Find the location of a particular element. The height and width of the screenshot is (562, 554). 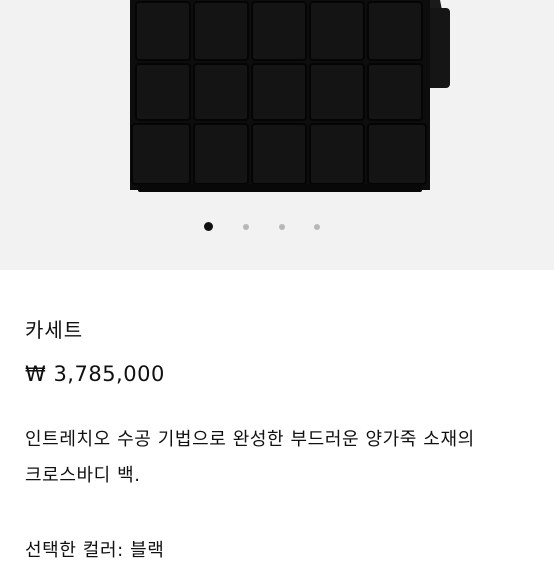

selected-color-label: 선택한 컬러: 블랙 is located at coordinates (94, 549).